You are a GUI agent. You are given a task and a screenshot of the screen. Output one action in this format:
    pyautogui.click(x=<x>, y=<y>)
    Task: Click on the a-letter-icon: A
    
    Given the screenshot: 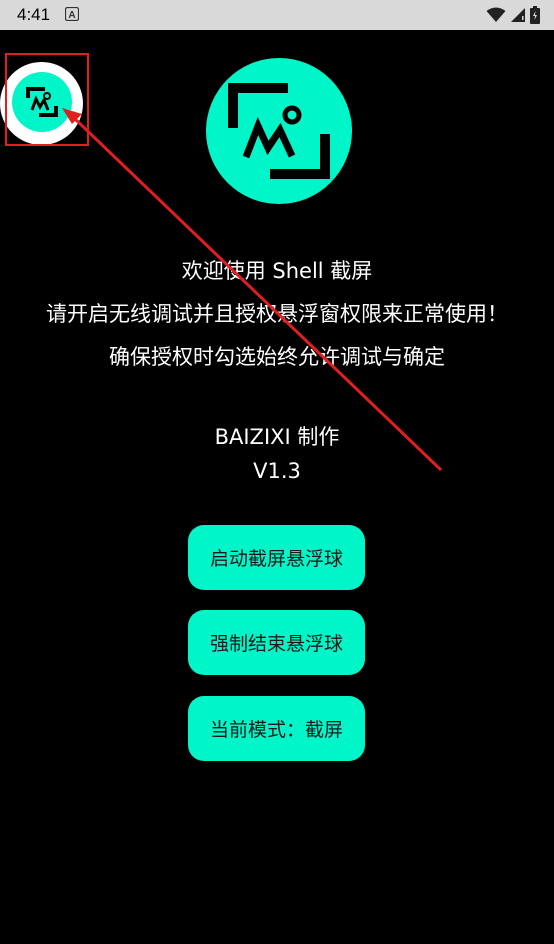 What is the action you would take?
    pyautogui.click(x=72, y=14)
    